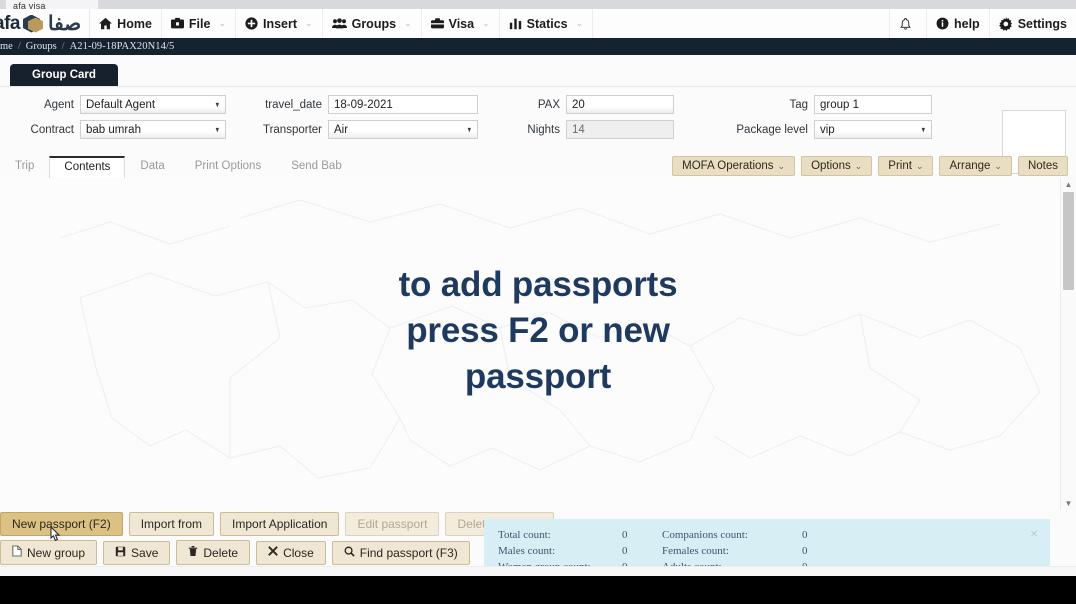 The height and width of the screenshot is (604, 1076). Describe the element at coordinates (280, 523) in the screenshot. I see `import-application-button: Import Application` at that location.